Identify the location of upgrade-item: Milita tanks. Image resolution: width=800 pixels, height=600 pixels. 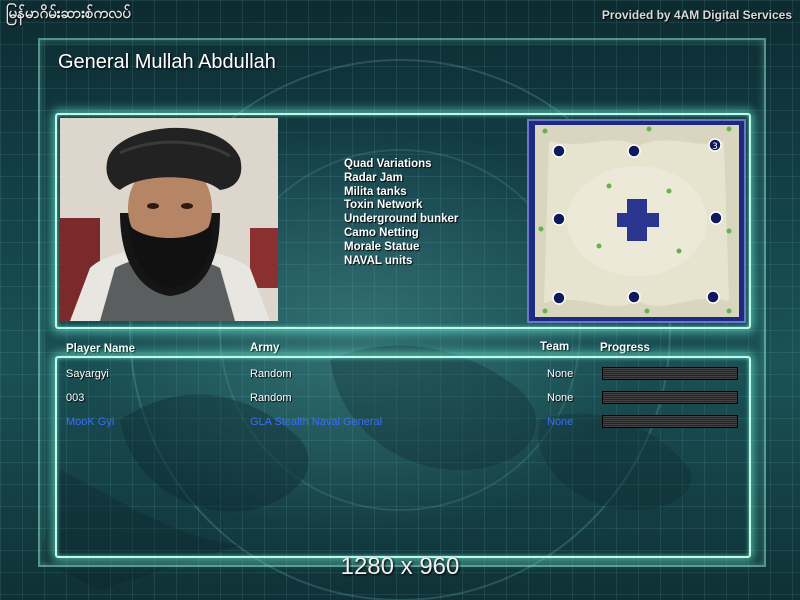
(375, 191).